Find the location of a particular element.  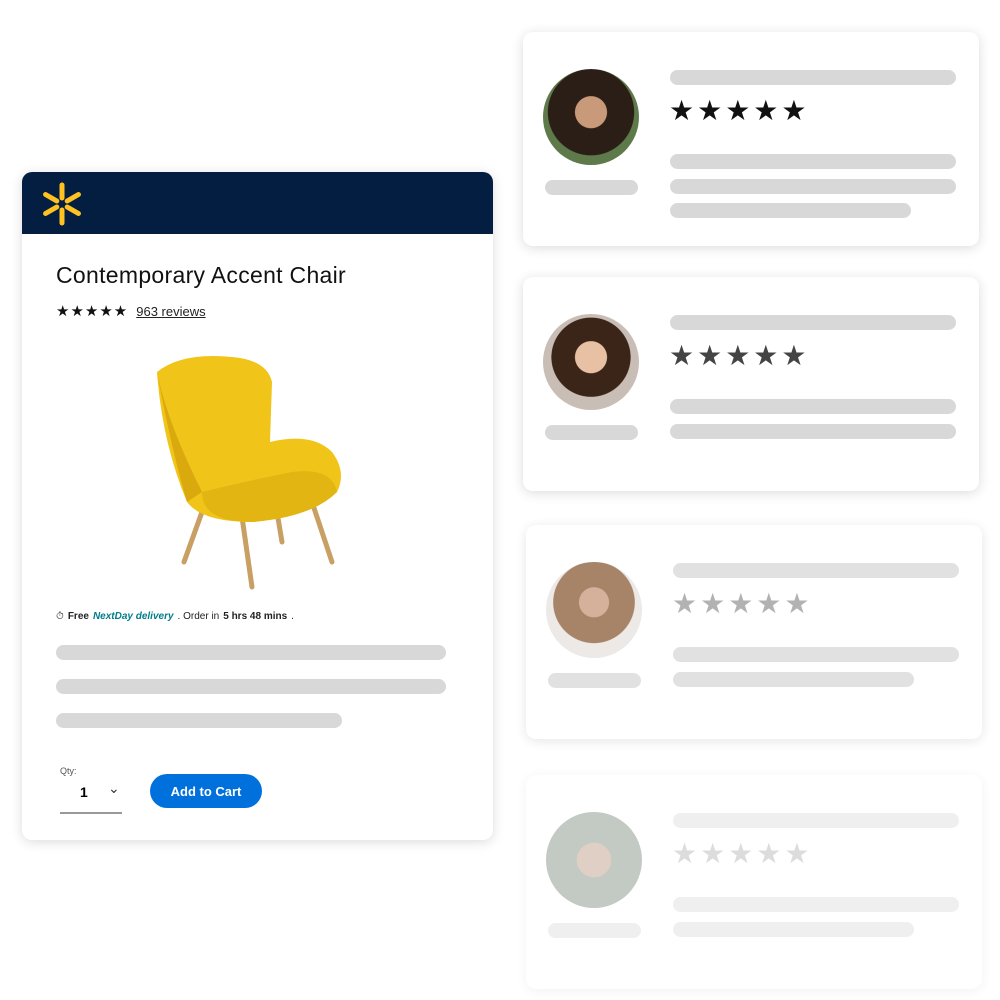

period: . is located at coordinates (292, 616).